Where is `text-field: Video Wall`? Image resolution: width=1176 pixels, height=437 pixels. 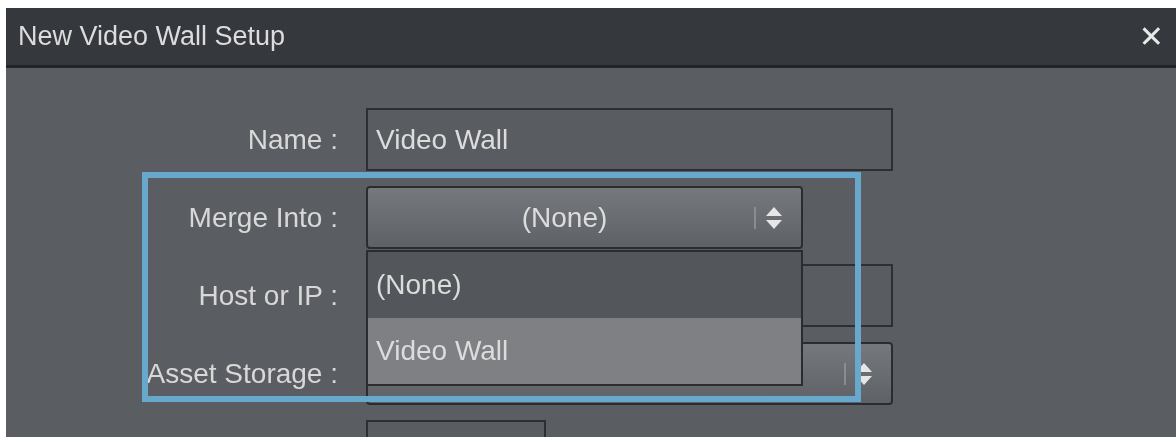 text-field: Video Wall is located at coordinates (629, 139).